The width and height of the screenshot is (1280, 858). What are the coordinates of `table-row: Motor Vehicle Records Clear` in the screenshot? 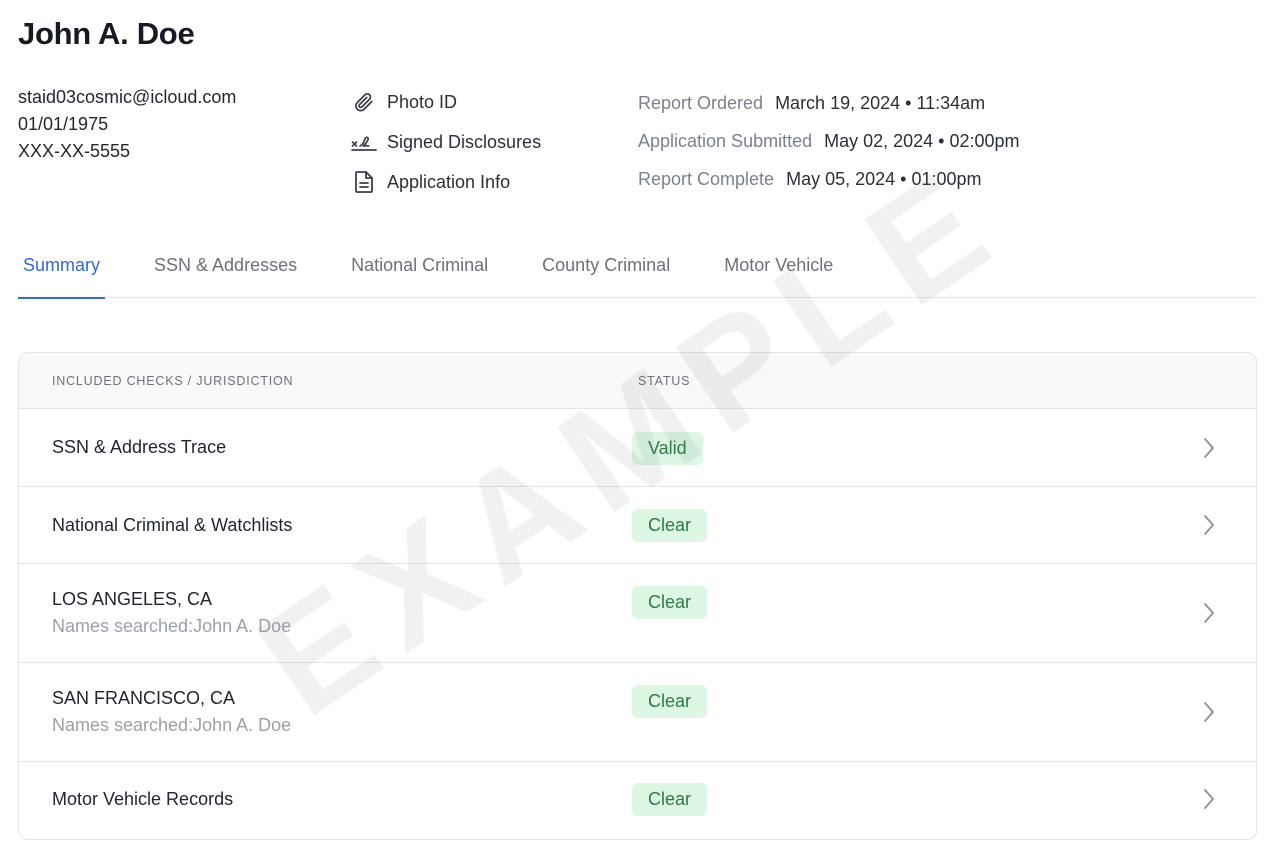 It's located at (637, 800).